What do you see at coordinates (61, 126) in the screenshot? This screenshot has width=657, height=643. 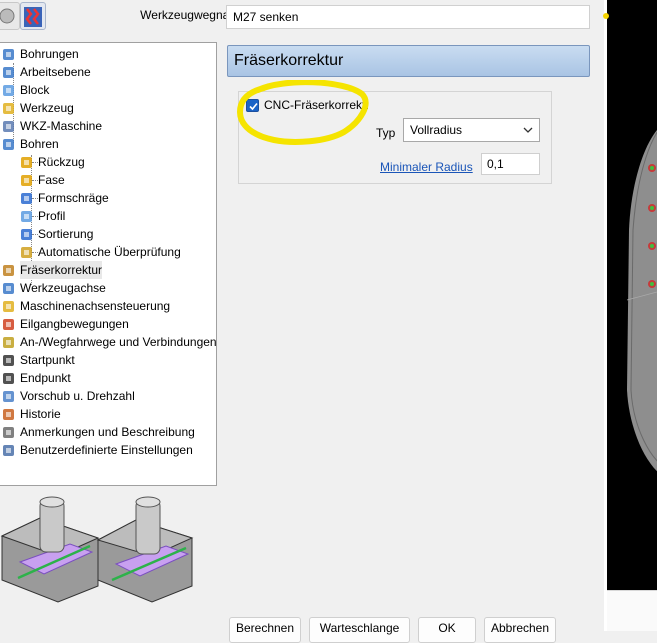 I see `tree-item-label: WKZ-Maschine` at bounding box center [61, 126].